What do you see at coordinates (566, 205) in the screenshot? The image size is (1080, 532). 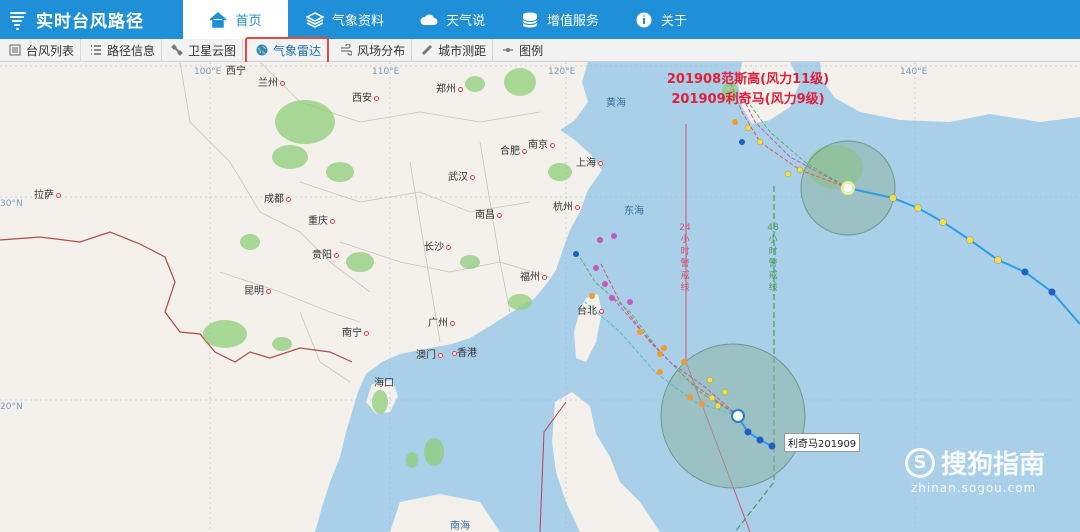 I see `city-hangzhou: 杭州` at bounding box center [566, 205].